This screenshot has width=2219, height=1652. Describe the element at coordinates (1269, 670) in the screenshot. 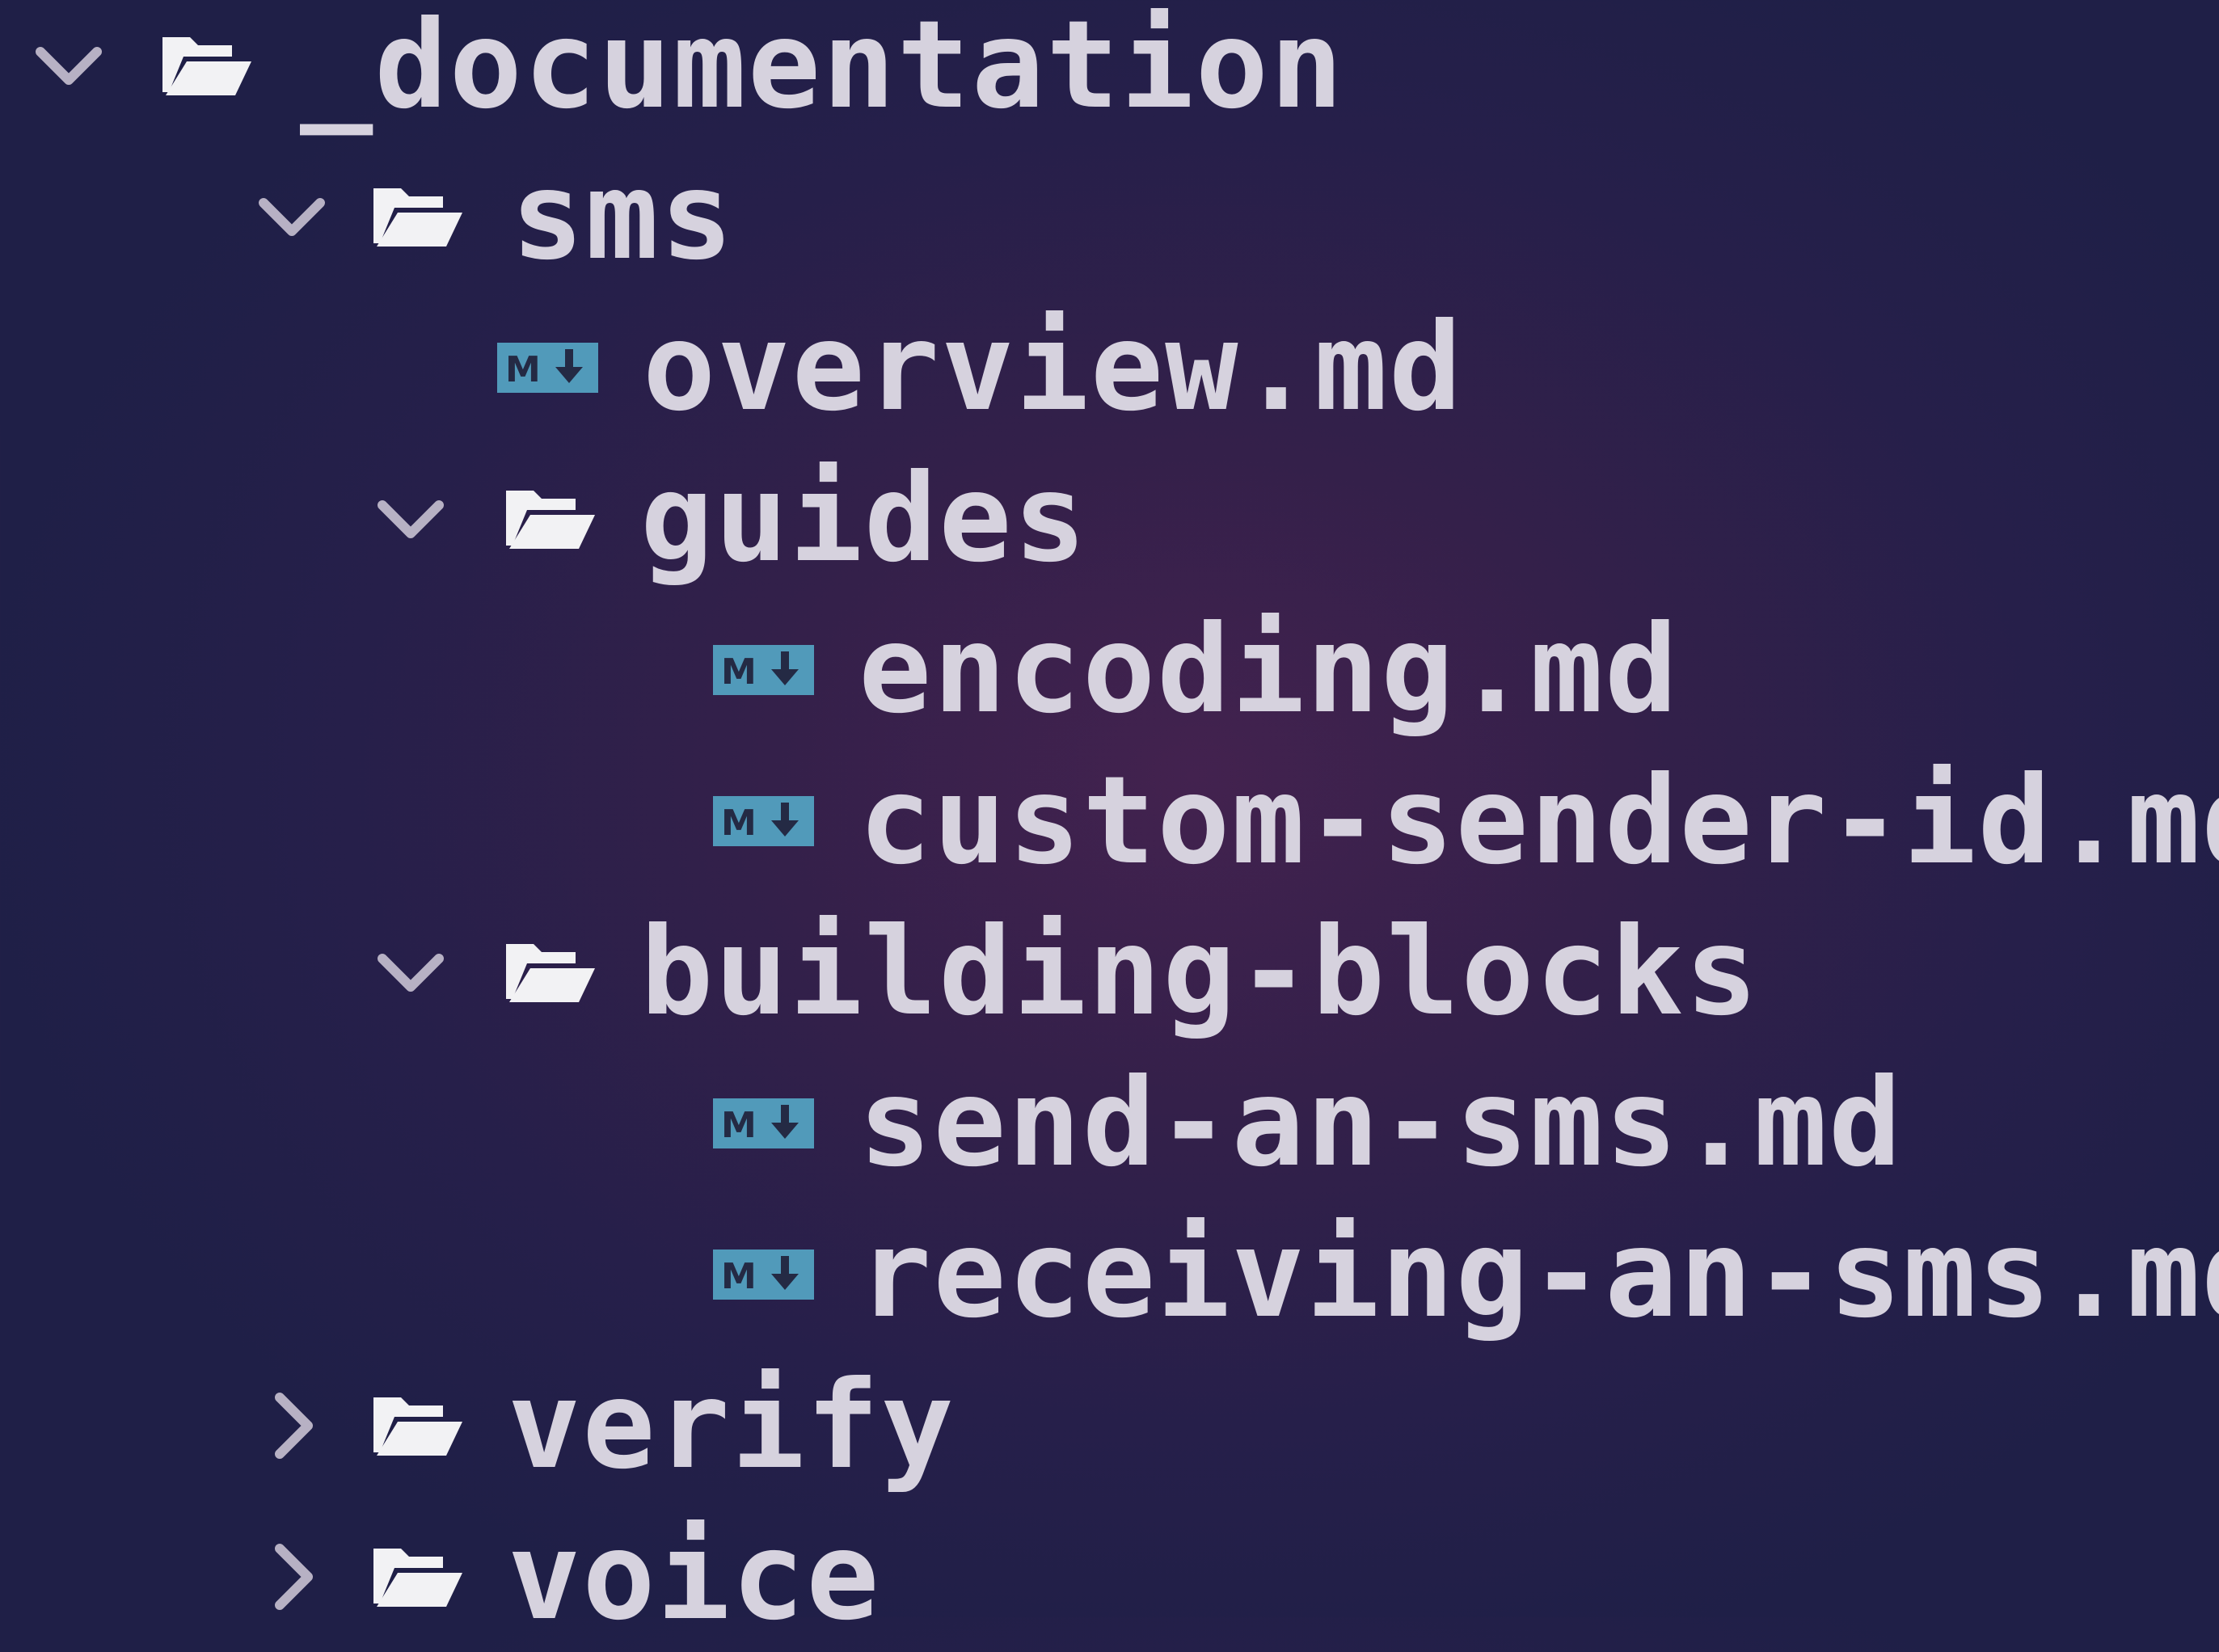

I see `tree-item-label: encoding.md` at that location.